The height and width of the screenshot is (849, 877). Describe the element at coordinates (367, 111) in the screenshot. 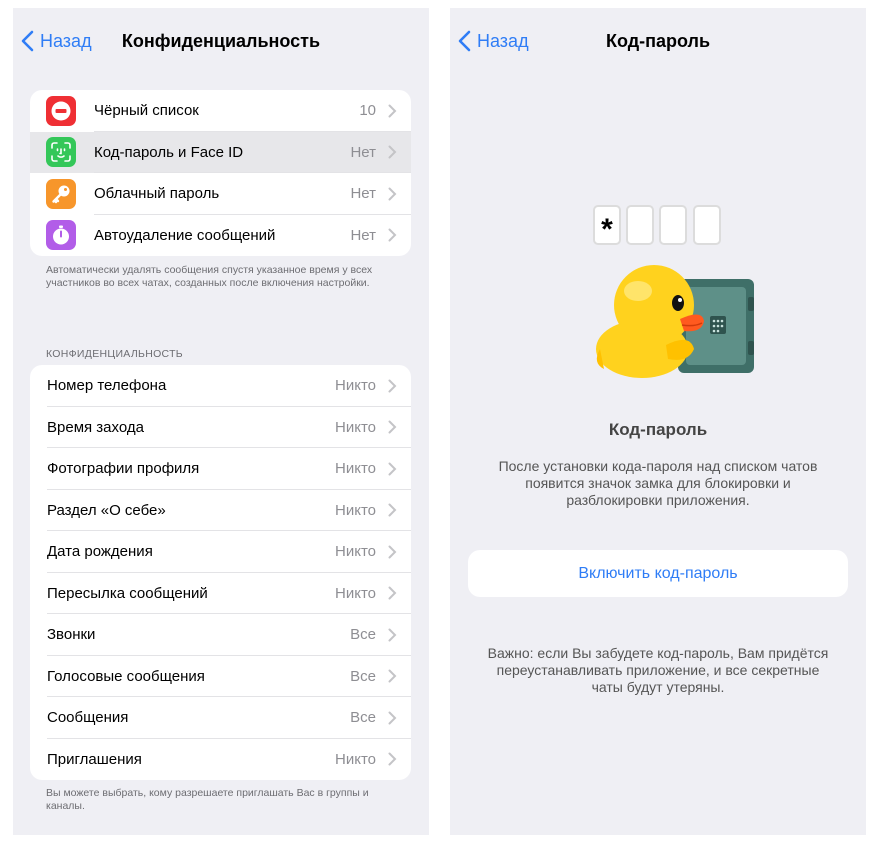

I see `row-value: 10` at that location.